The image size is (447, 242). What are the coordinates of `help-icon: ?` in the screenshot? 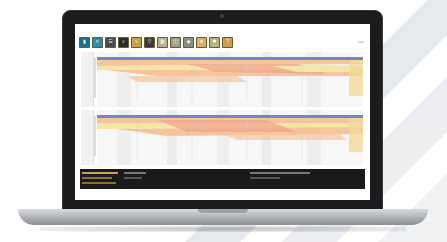 It's located at (227, 42).